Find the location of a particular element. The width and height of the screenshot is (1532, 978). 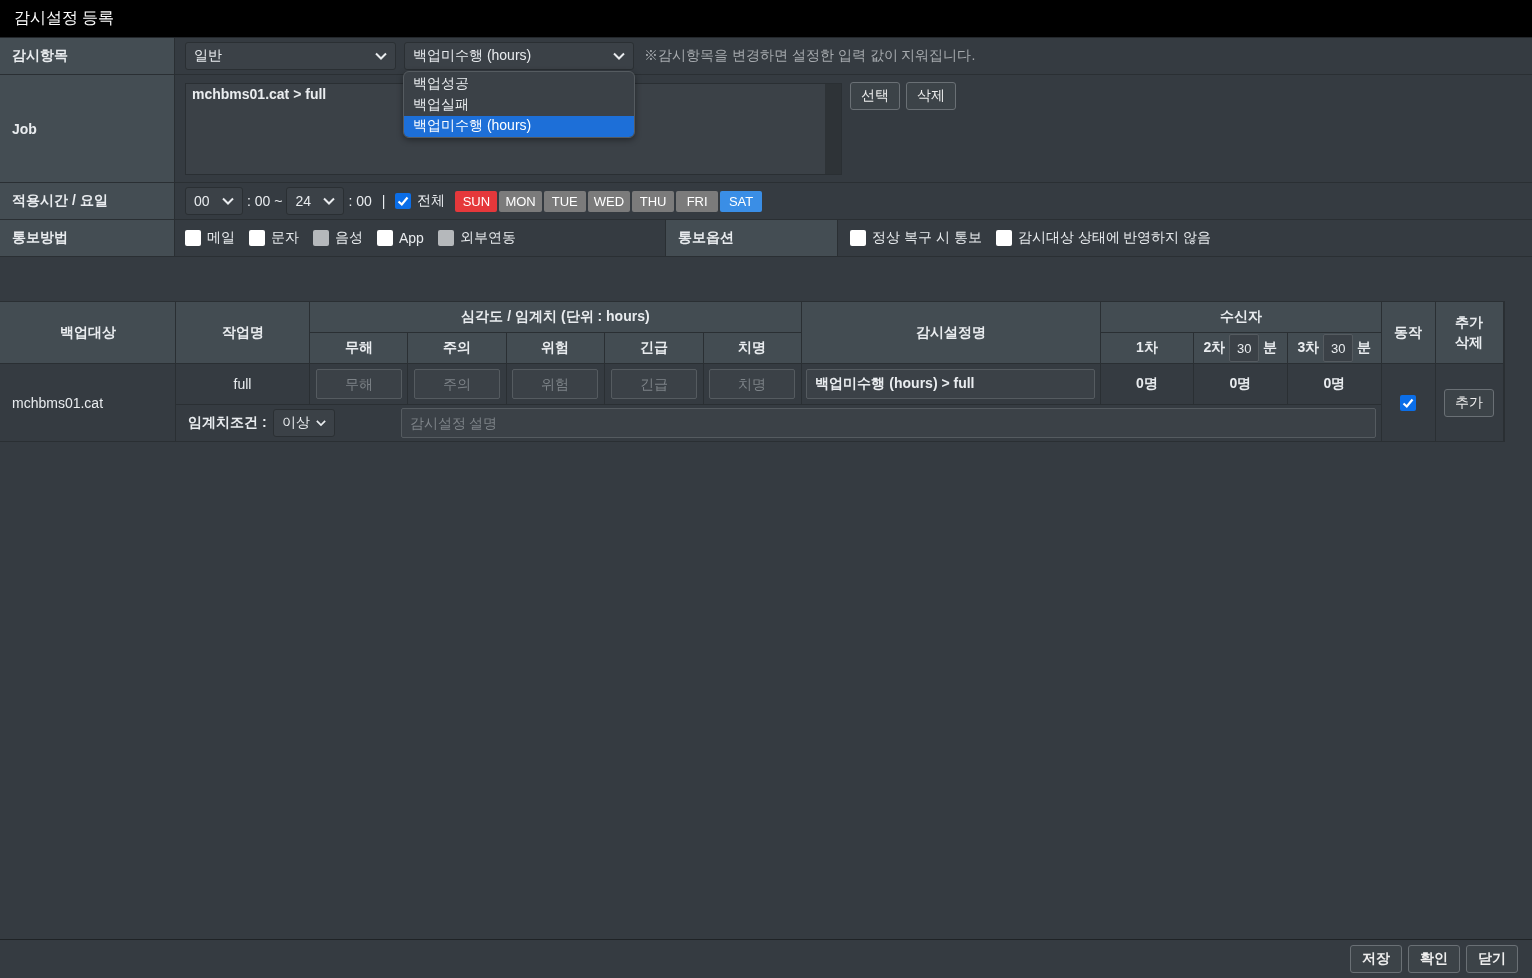

threshold-field: 긴급 is located at coordinates (653, 384).